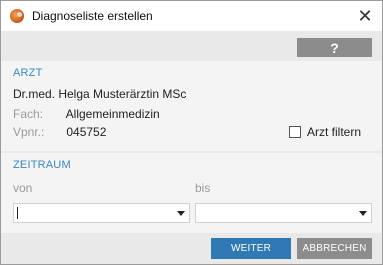 This screenshot has width=383, height=265. What do you see at coordinates (101, 213) in the screenshot?
I see `von-date-select` at bounding box center [101, 213].